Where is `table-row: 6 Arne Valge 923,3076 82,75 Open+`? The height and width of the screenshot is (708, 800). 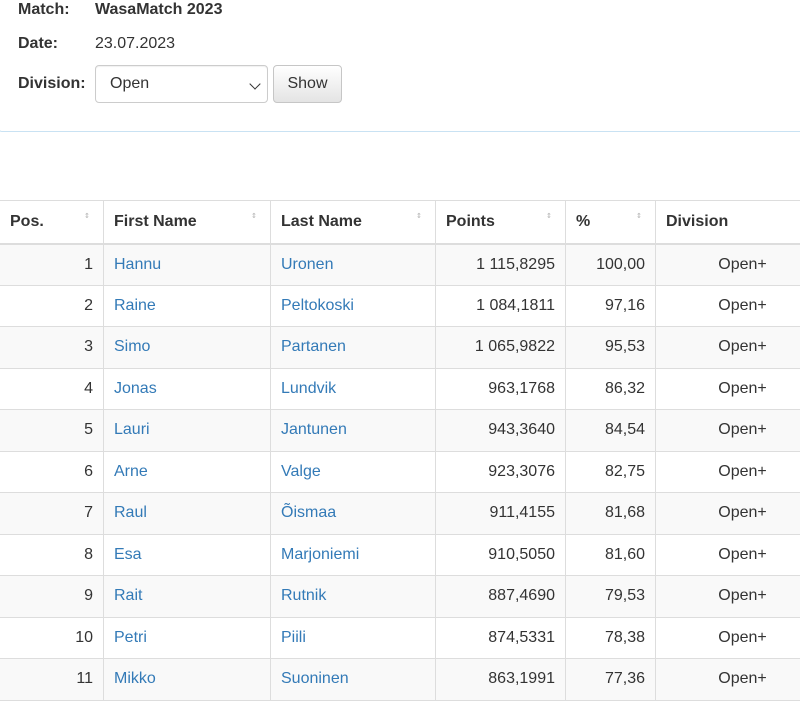
table-row: 6 Arne Valge 923,3076 82,75 Open+ is located at coordinates (400, 471).